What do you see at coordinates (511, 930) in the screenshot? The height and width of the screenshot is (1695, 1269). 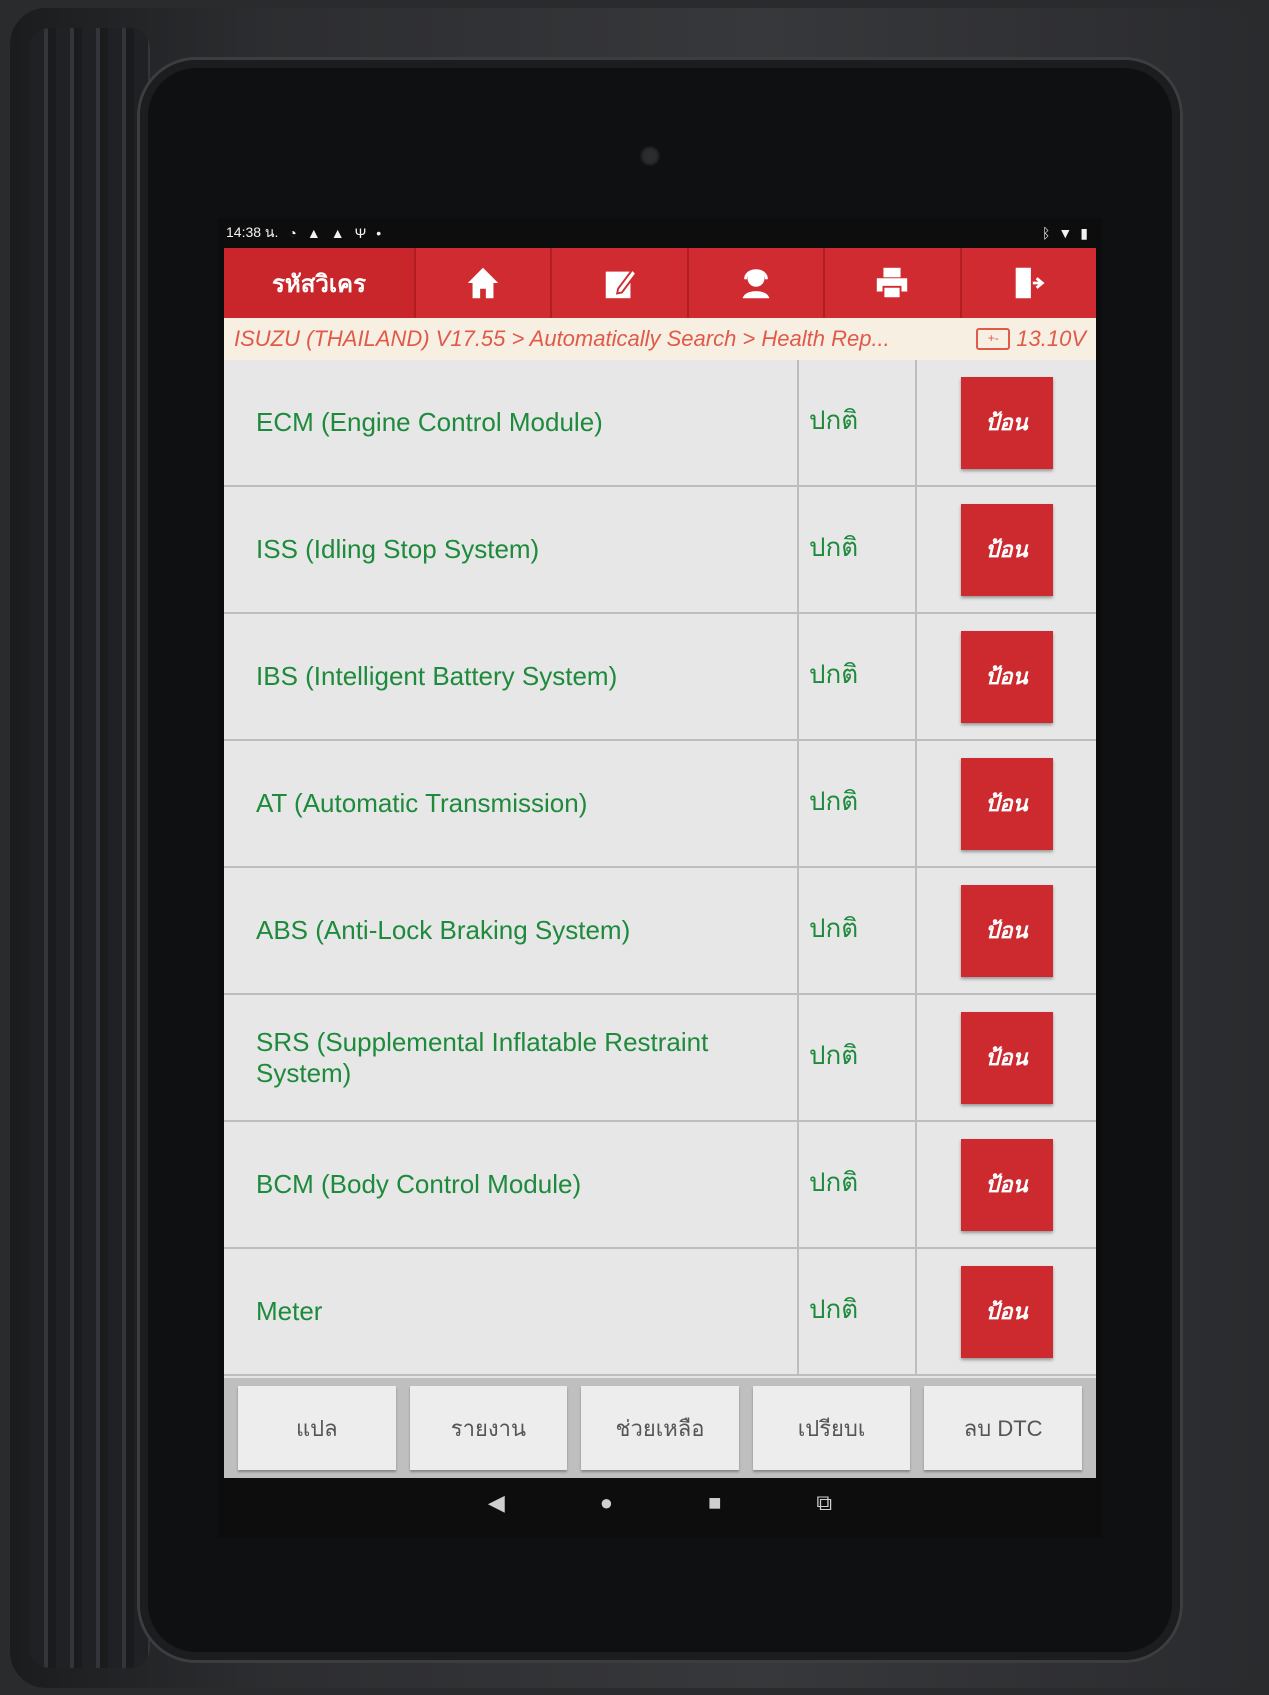 I see `module-name: ABS (Anti-Lock Braking System)` at bounding box center [511, 930].